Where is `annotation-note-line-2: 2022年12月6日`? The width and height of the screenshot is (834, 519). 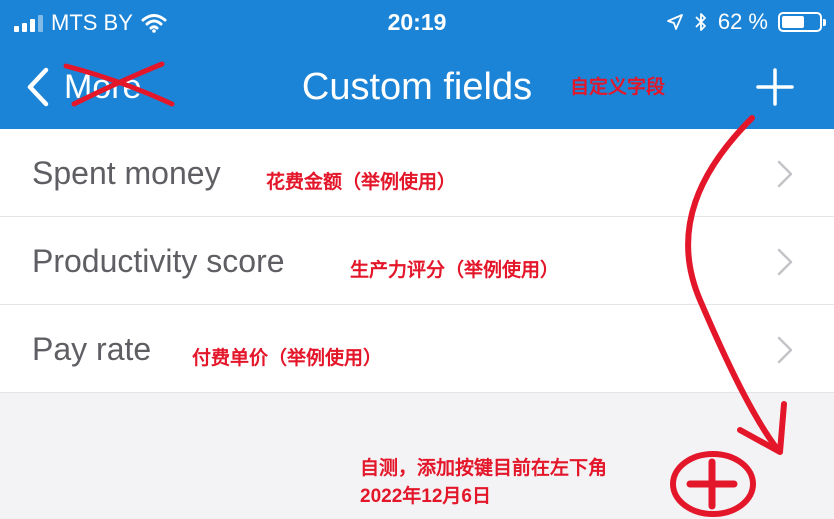 annotation-note-line-2: 2022年12月6日 is located at coordinates (425, 496).